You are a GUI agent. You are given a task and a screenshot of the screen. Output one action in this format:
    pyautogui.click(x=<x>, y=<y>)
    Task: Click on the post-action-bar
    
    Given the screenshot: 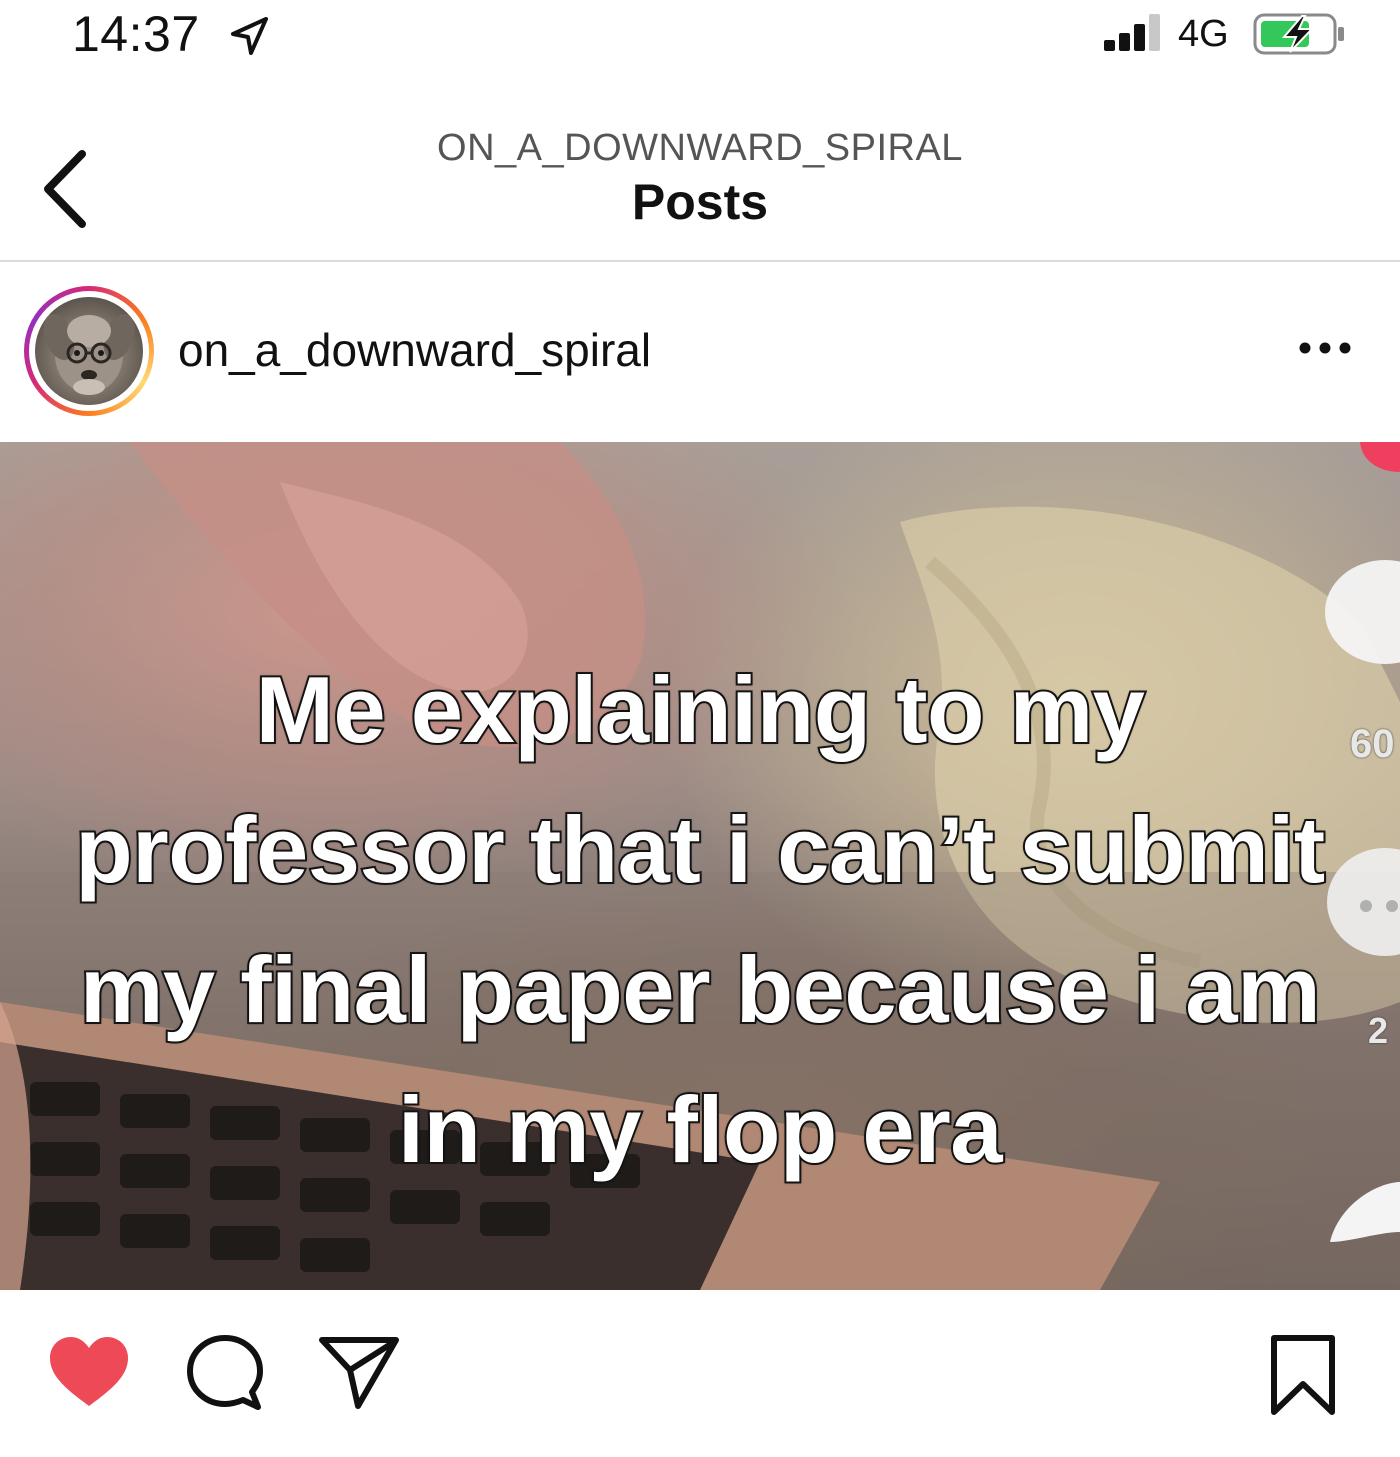 What is the action you would take?
    pyautogui.click(x=700, y=1373)
    